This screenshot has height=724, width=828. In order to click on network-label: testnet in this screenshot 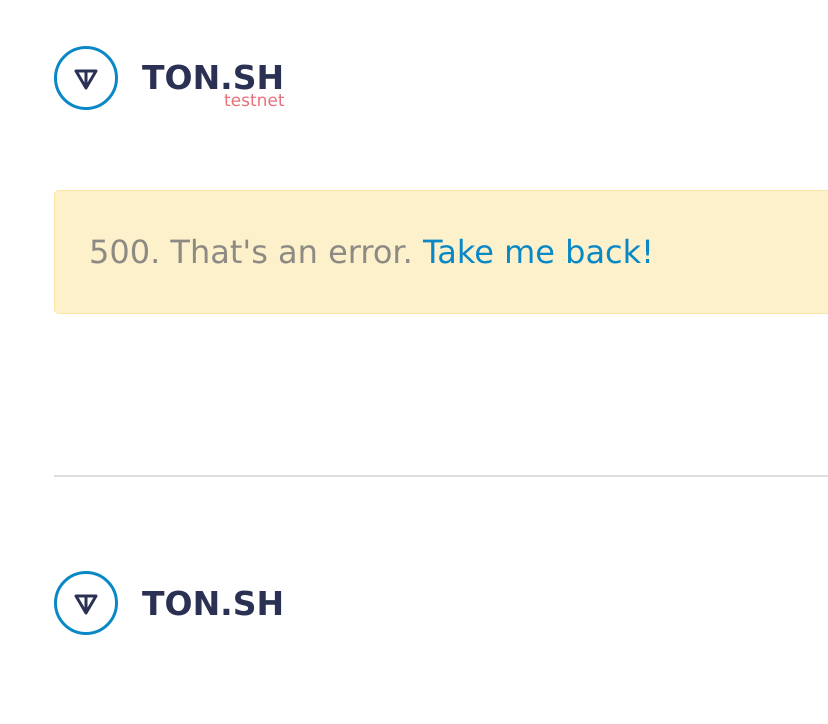, I will do `click(254, 101)`.